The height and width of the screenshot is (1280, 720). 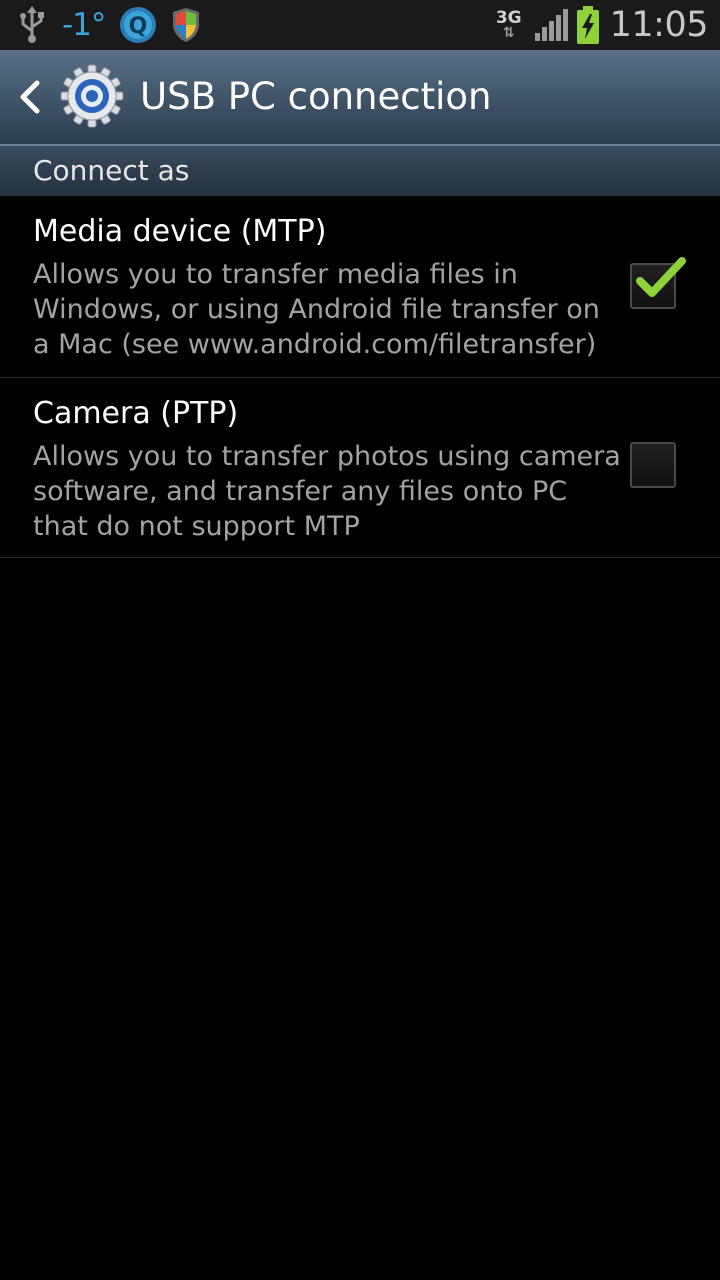 I want to click on chevron-left-icon, so click(x=30, y=97).